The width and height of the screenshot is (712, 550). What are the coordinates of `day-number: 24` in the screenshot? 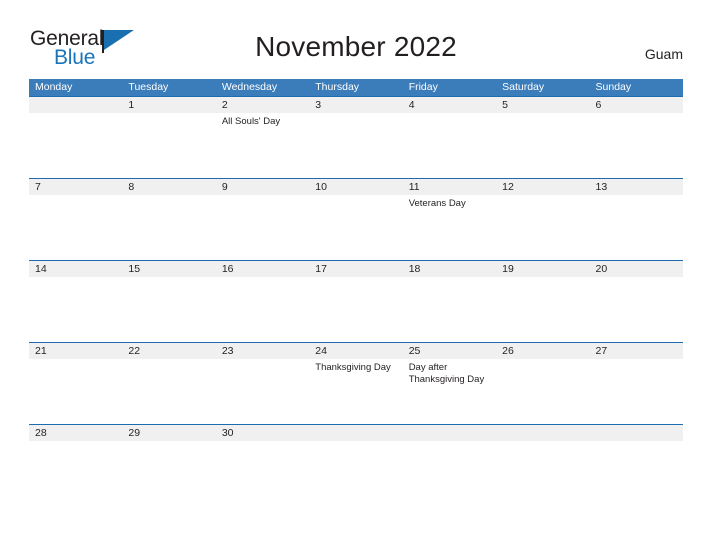 It's located at (355, 351).